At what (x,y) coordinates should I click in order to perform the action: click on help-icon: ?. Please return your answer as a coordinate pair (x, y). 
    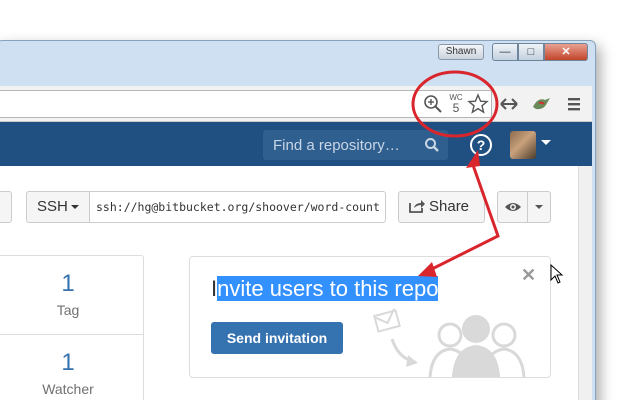
    Looking at the image, I should click on (481, 145).